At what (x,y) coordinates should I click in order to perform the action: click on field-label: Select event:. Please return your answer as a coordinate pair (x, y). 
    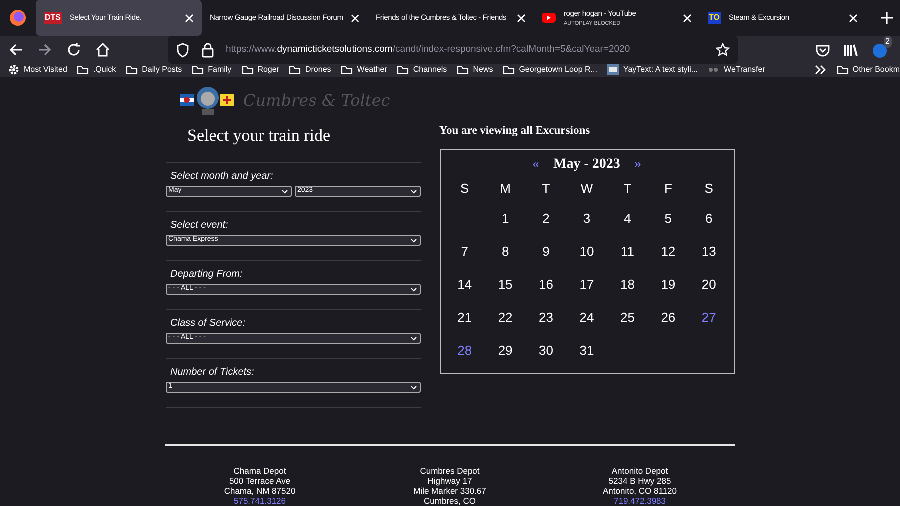
    Looking at the image, I should click on (200, 226).